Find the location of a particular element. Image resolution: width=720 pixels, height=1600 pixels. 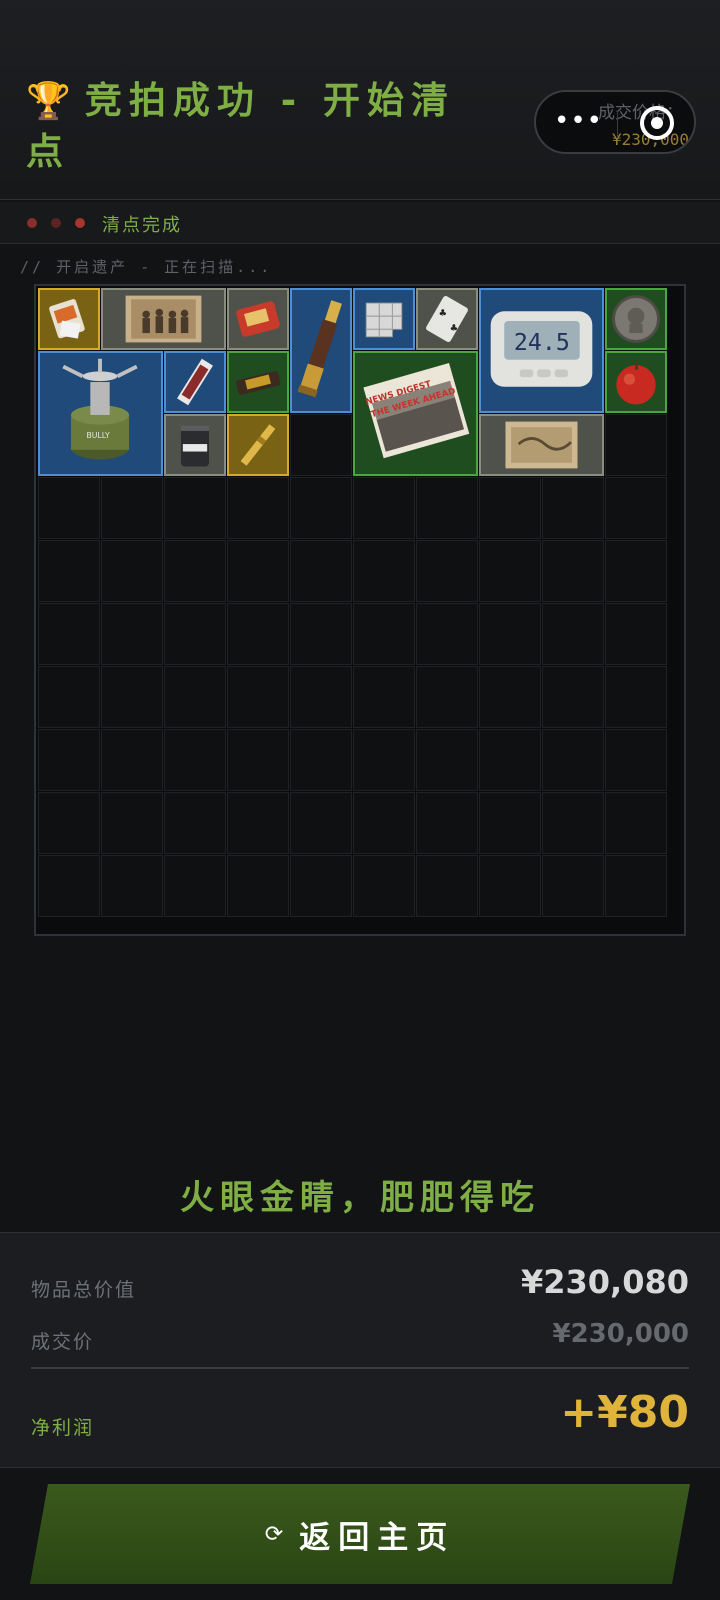

item-brass-spyglass is located at coordinates (321, 350).